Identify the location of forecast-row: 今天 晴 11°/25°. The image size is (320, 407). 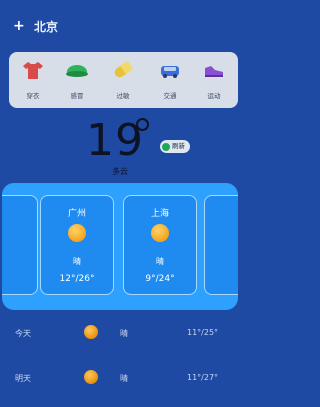
(123, 333).